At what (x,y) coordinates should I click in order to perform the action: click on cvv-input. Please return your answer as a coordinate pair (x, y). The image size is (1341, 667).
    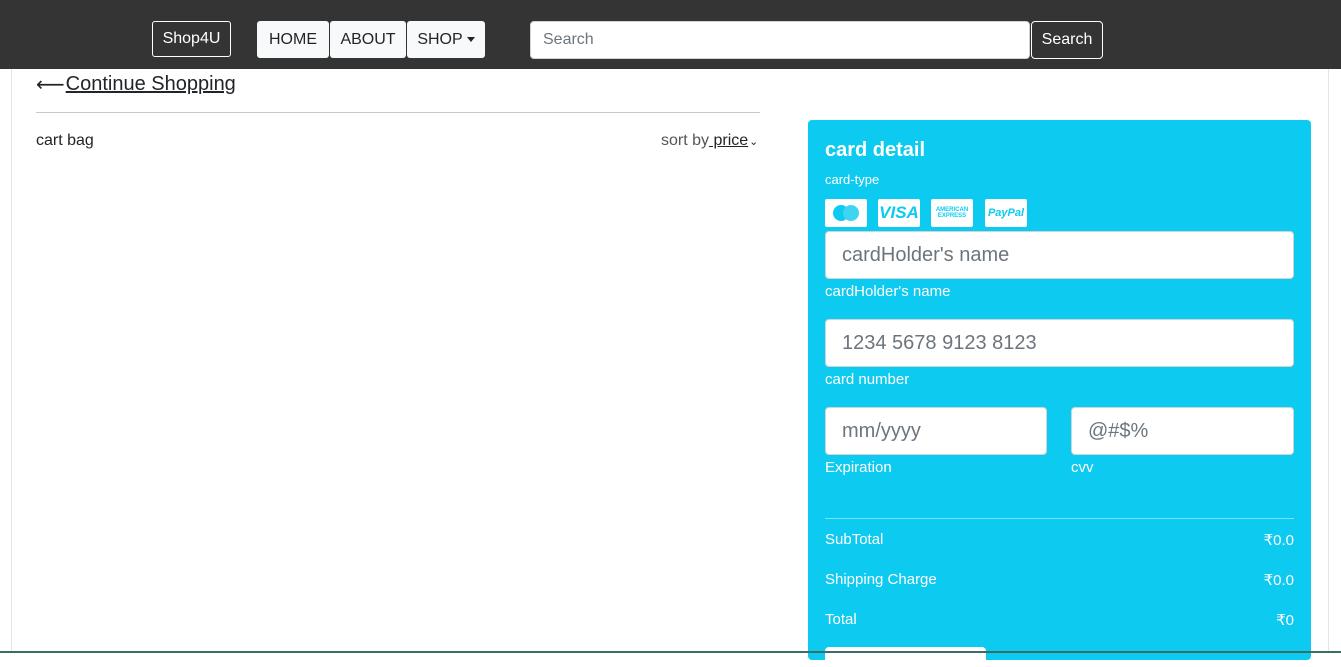
    Looking at the image, I should click on (1182, 431).